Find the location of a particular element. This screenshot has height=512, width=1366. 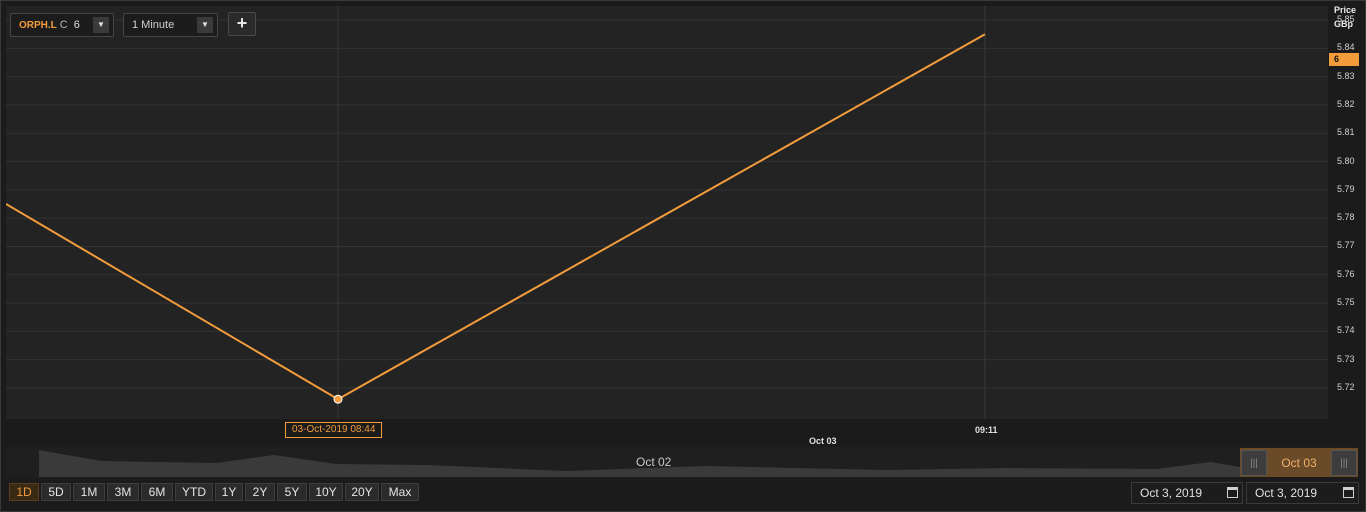

y-axis-tick-label: 5.74 is located at coordinates (1346, 330).